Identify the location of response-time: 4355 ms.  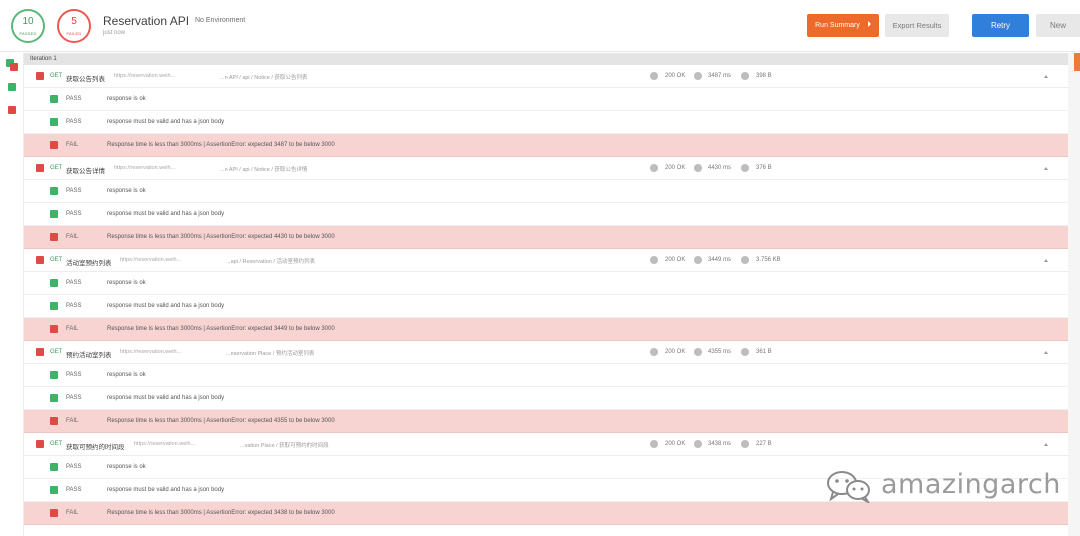
(720, 352).